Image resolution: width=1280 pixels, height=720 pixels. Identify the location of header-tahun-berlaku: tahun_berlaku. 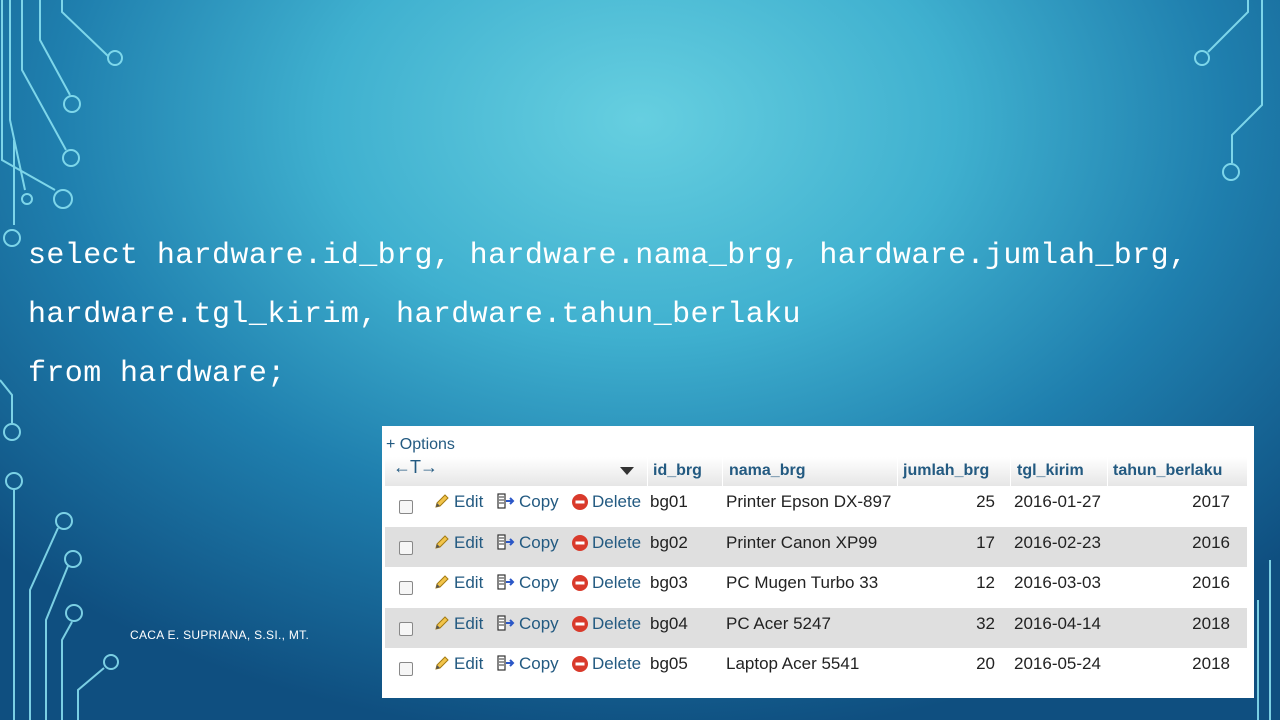
(1167, 473).